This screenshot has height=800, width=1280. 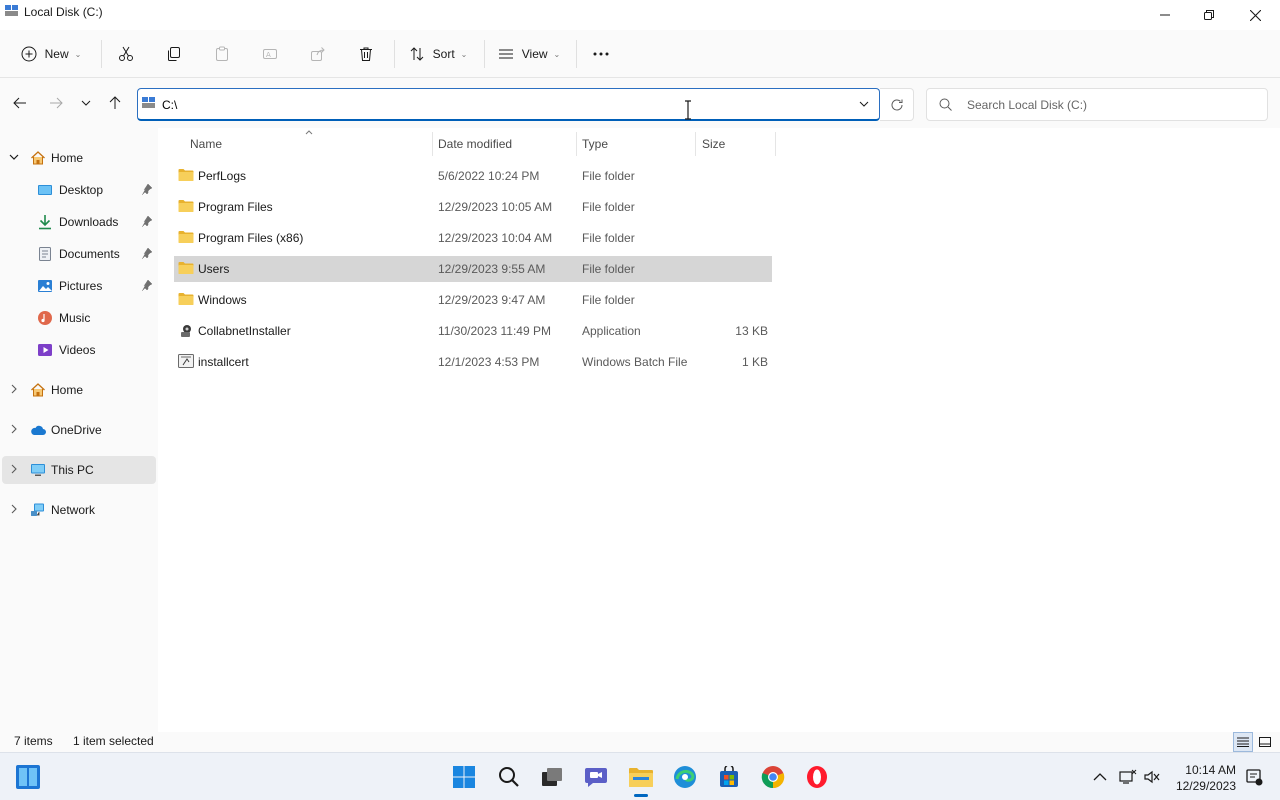 I want to click on view-button: View ⌄, so click(x=529, y=54).